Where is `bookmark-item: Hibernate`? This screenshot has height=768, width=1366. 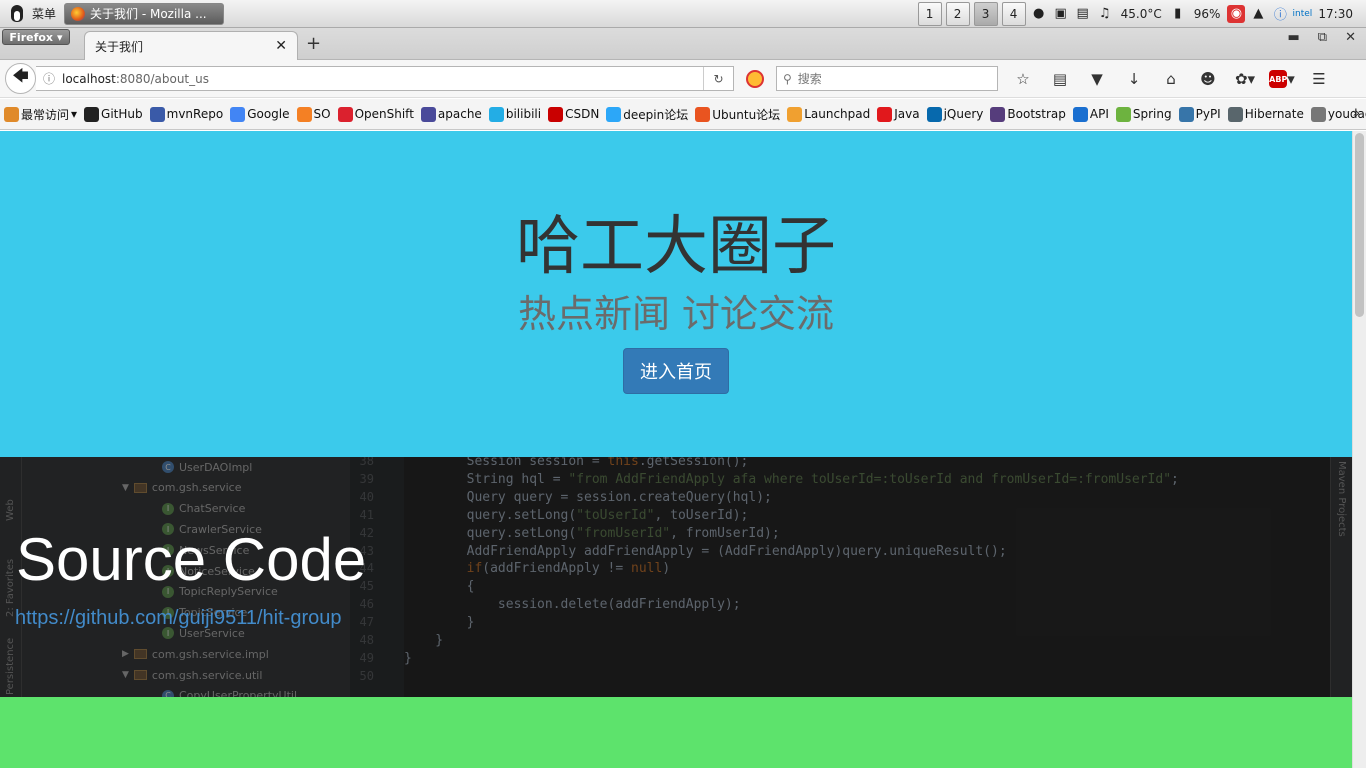 bookmark-item: Hibernate is located at coordinates (1265, 114).